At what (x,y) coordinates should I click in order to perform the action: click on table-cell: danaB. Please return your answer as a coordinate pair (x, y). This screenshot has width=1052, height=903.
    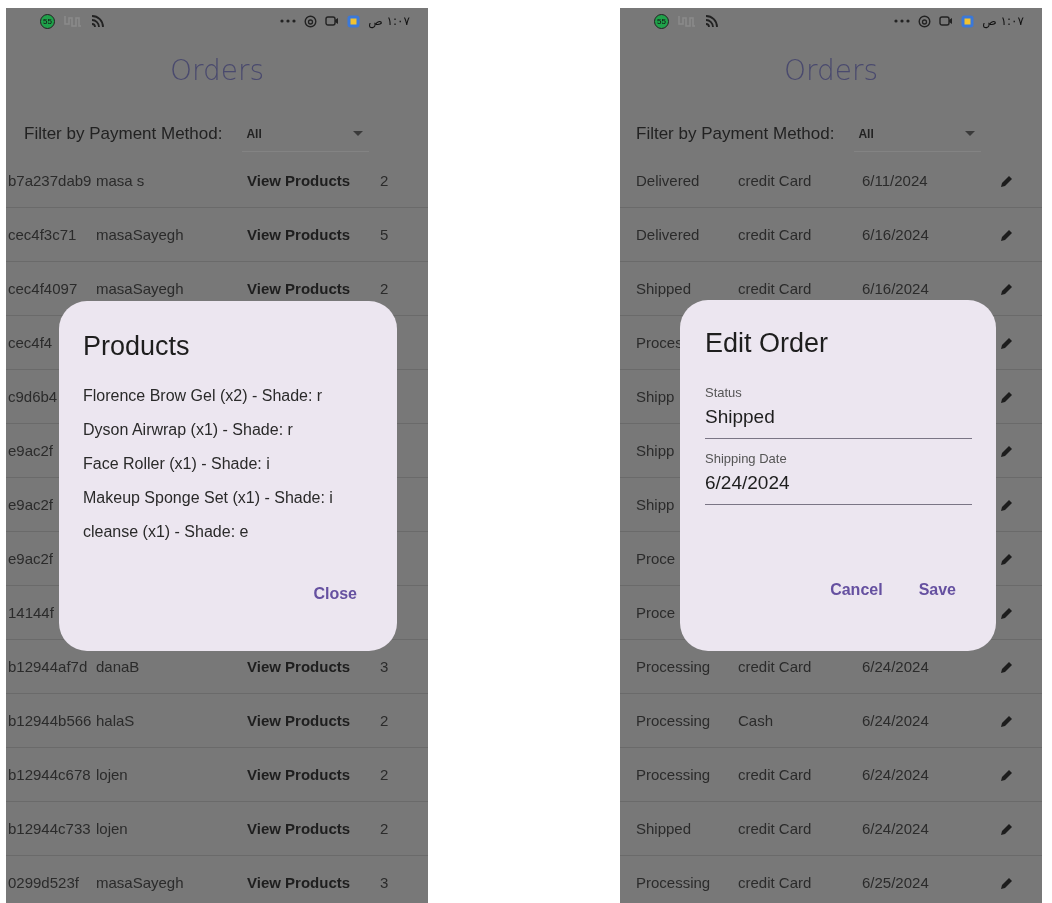
    Looking at the image, I should click on (118, 666).